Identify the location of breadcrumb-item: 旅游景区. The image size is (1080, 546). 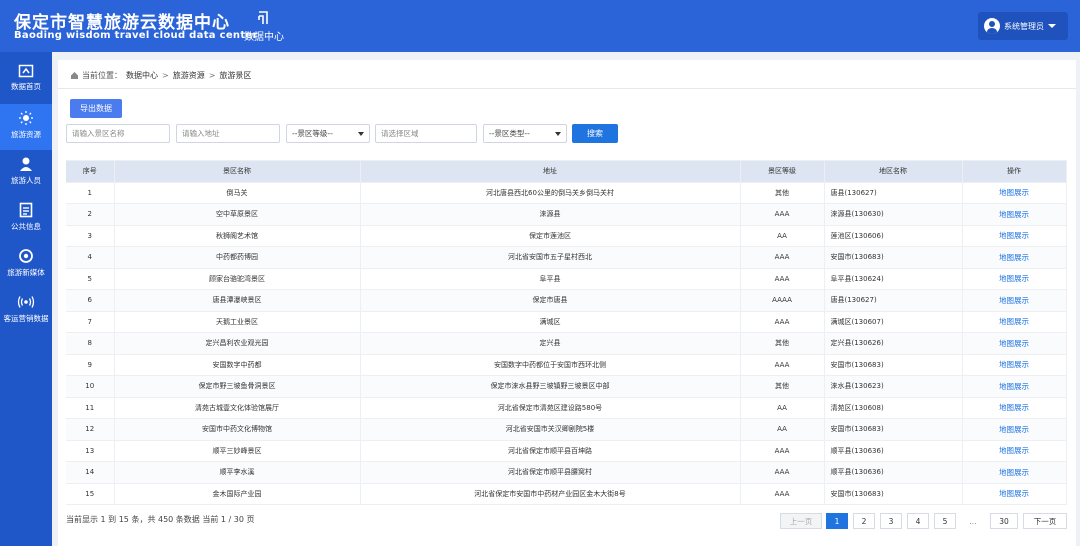
(235, 75).